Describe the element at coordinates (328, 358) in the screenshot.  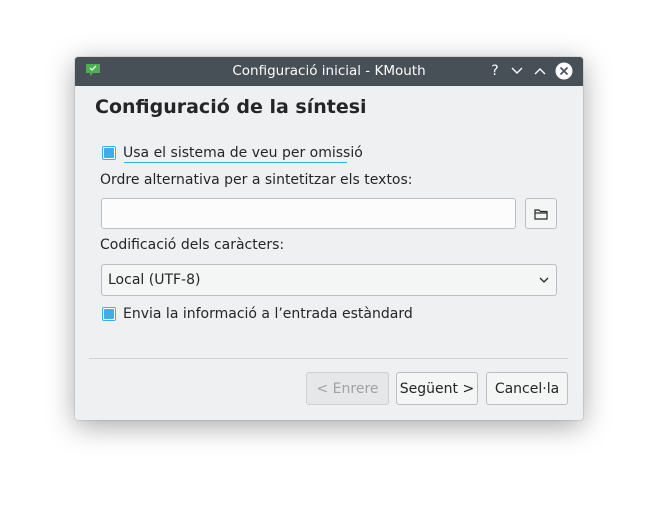
I see `footer-divider` at that location.